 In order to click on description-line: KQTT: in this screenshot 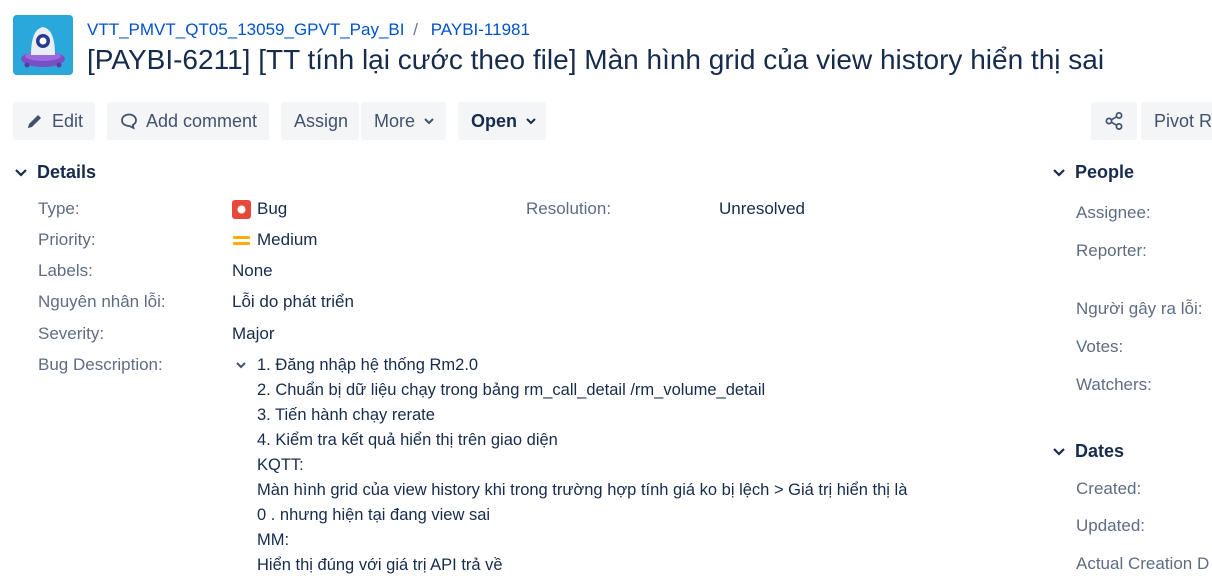, I will do `click(280, 465)`.